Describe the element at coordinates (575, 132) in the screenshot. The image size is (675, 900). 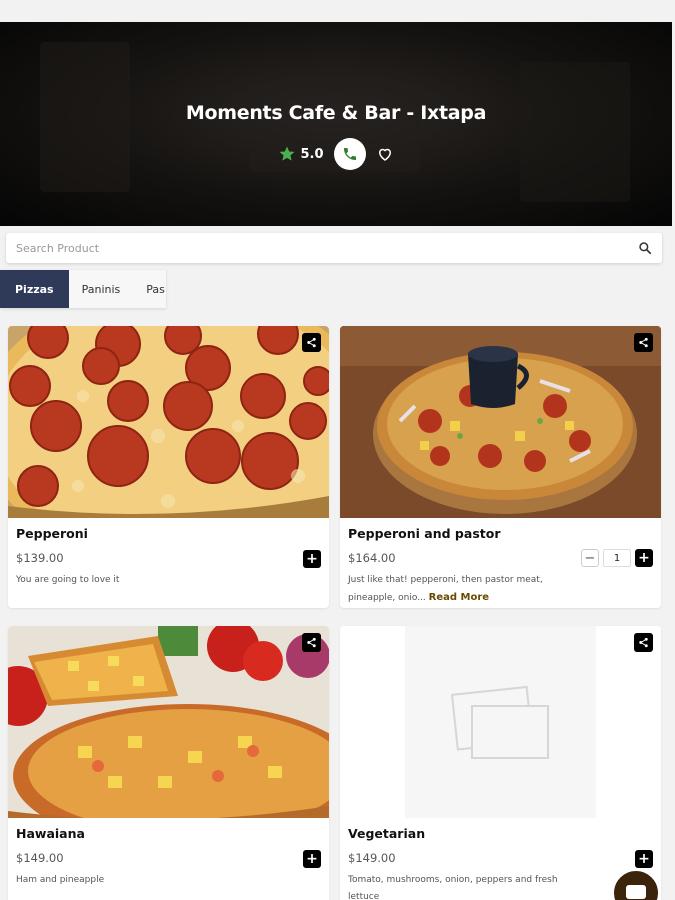
I see `hero-background-shape` at that location.